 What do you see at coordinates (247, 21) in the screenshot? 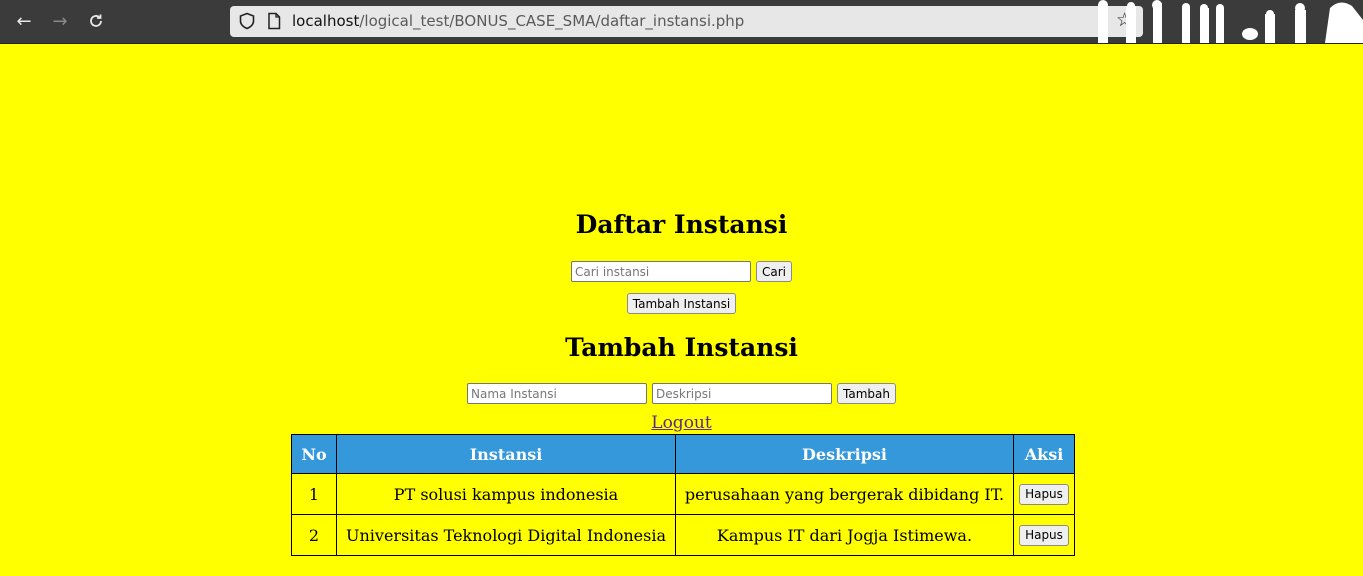
I see `shield-icon` at bounding box center [247, 21].